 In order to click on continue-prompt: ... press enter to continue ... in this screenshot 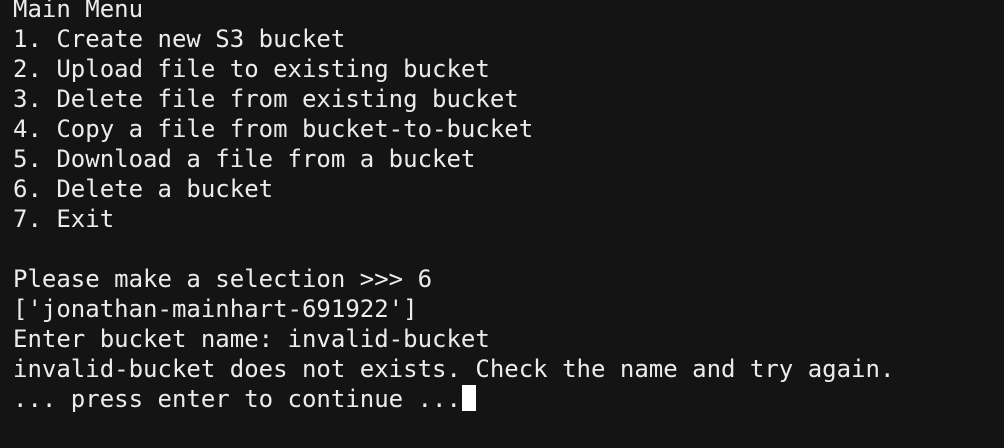, I will do `click(237, 399)`.